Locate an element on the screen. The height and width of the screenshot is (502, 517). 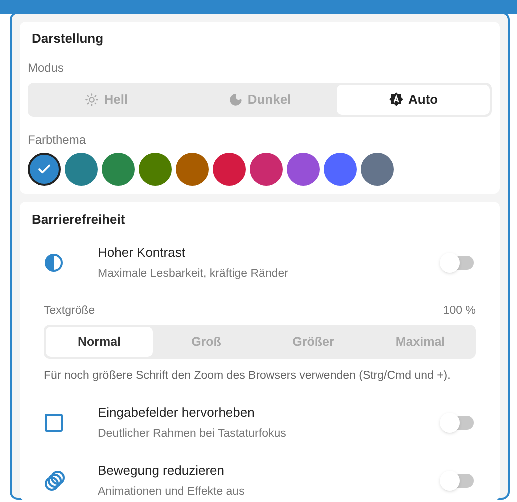
square-icon is located at coordinates (54, 423).